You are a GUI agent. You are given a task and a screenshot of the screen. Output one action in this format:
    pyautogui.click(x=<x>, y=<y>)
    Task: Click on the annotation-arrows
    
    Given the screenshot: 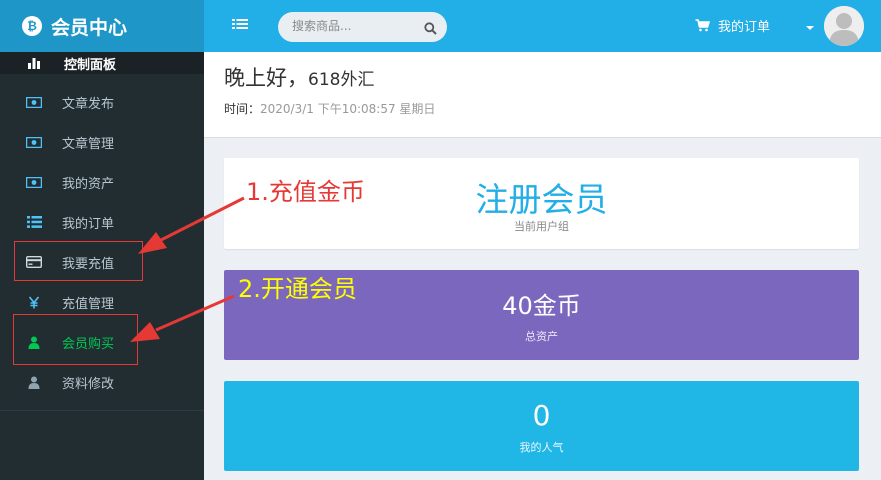 What is the action you would take?
    pyautogui.click(x=187, y=269)
    